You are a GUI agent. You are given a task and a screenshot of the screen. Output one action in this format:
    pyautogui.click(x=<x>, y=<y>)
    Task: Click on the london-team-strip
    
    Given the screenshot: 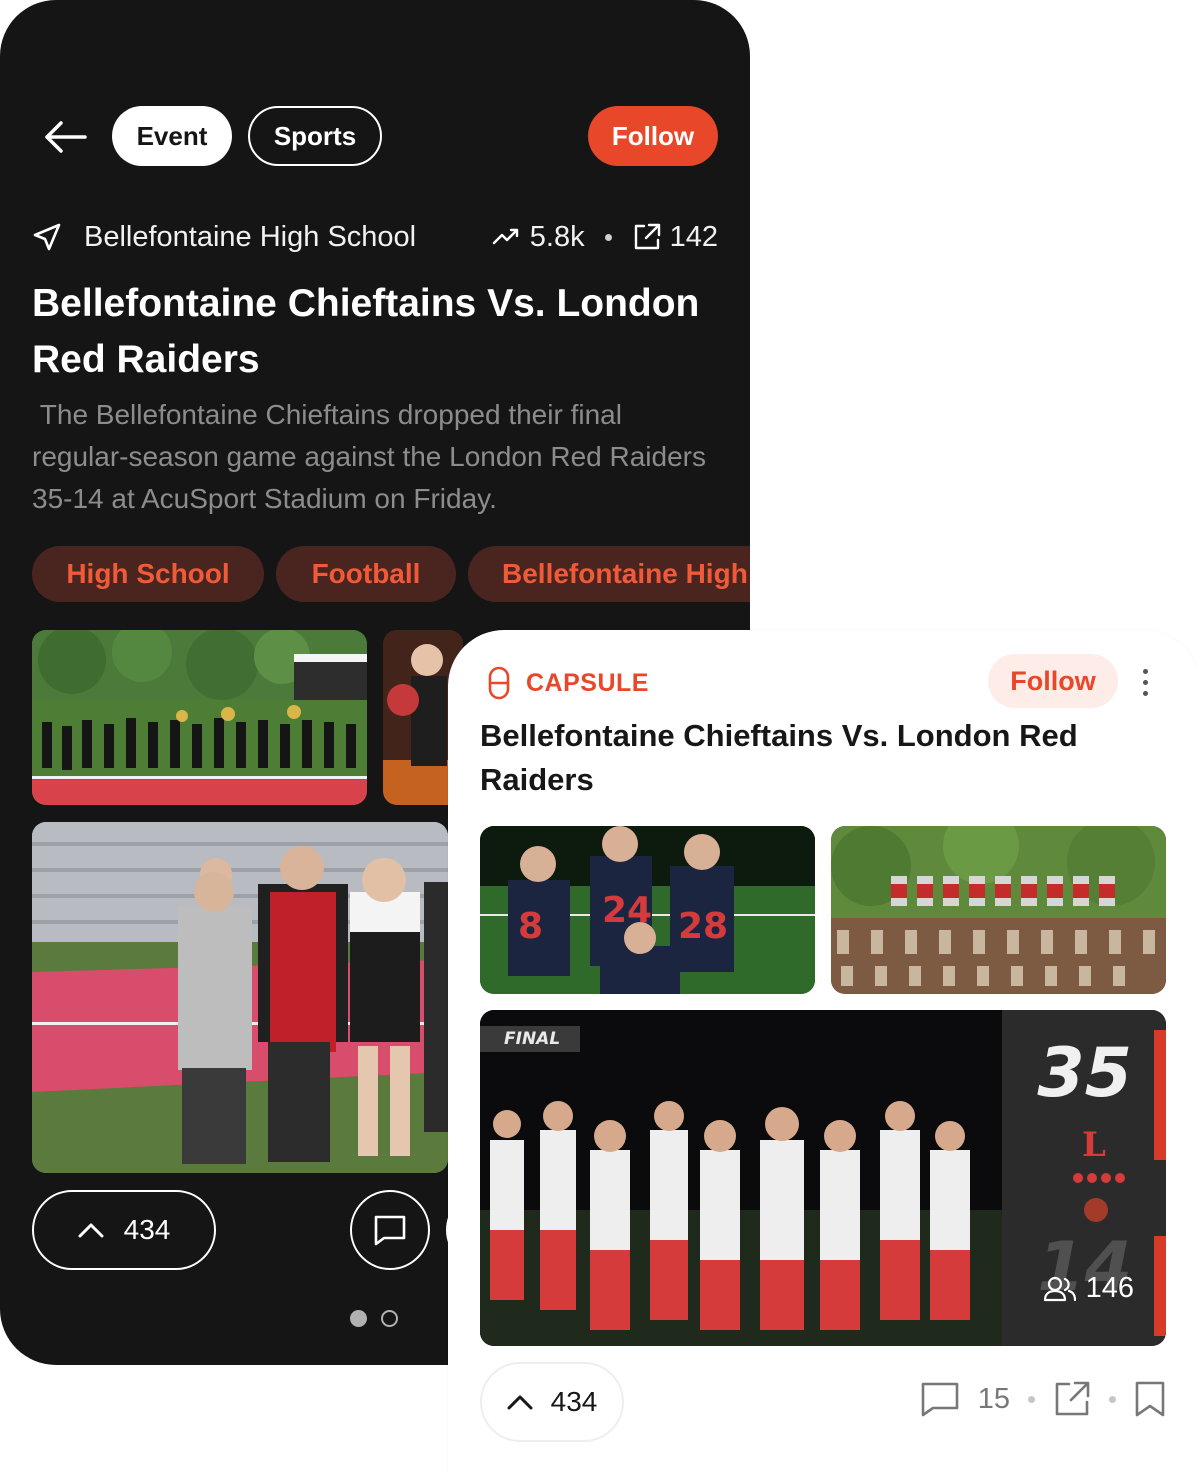 What is the action you would take?
    pyautogui.click(x=1160, y=1095)
    